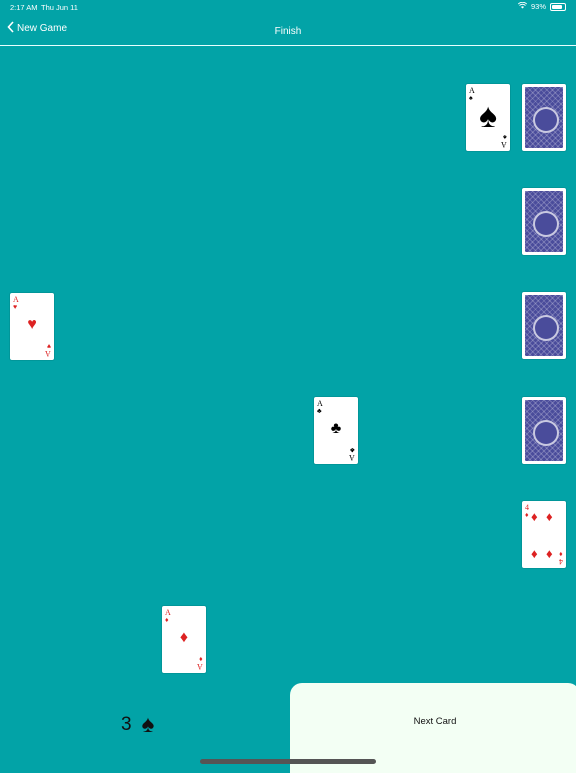 The height and width of the screenshot is (773, 576). What do you see at coordinates (288, 7) in the screenshot?
I see `status-bar: 2:17 AM Thu Jun 11 93%` at bounding box center [288, 7].